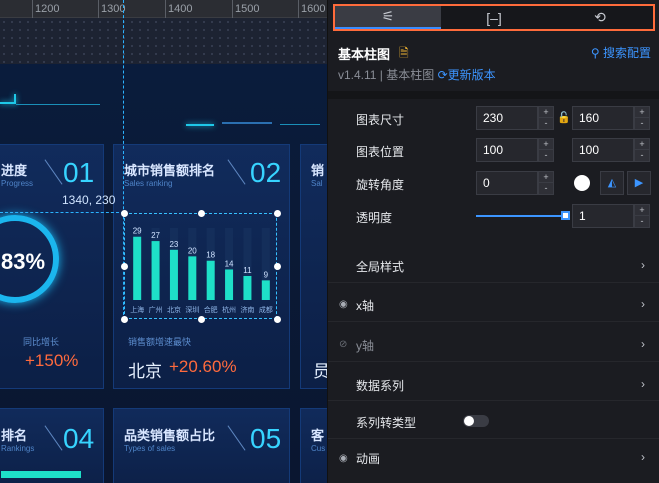 The width and height of the screenshot is (659, 483). I want to click on opacity-label: 透明度, so click(374, 218).